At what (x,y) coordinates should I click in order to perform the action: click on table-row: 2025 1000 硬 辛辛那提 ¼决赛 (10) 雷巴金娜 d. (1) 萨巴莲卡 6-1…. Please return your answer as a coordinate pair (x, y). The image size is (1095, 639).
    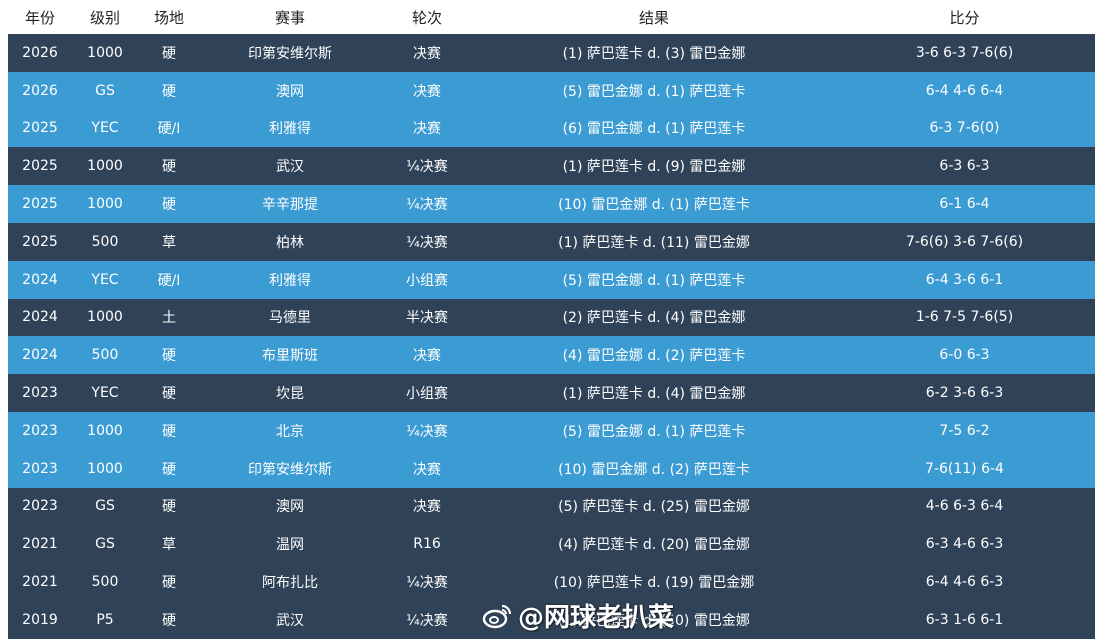
    Looking at the image, I should click on (551, 204).